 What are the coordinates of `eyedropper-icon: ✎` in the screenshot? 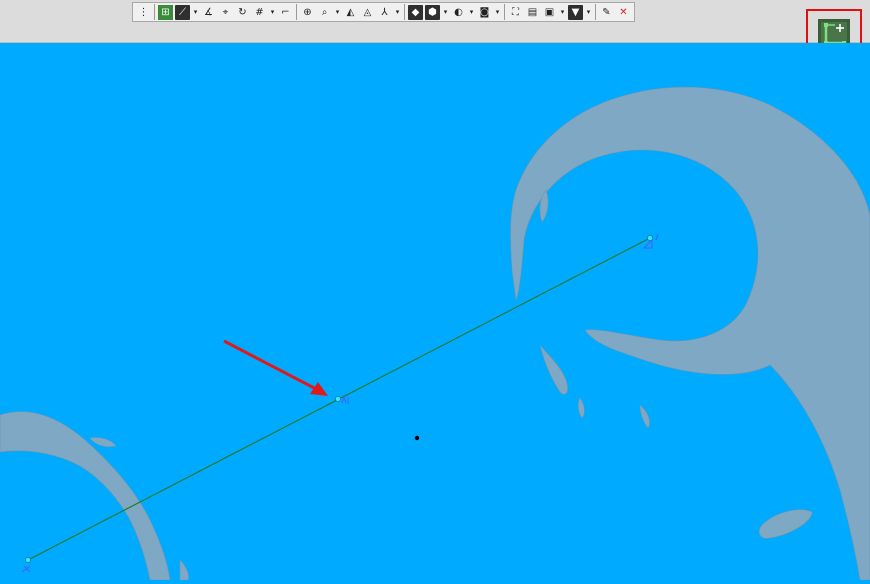 It's located at (606, 12).